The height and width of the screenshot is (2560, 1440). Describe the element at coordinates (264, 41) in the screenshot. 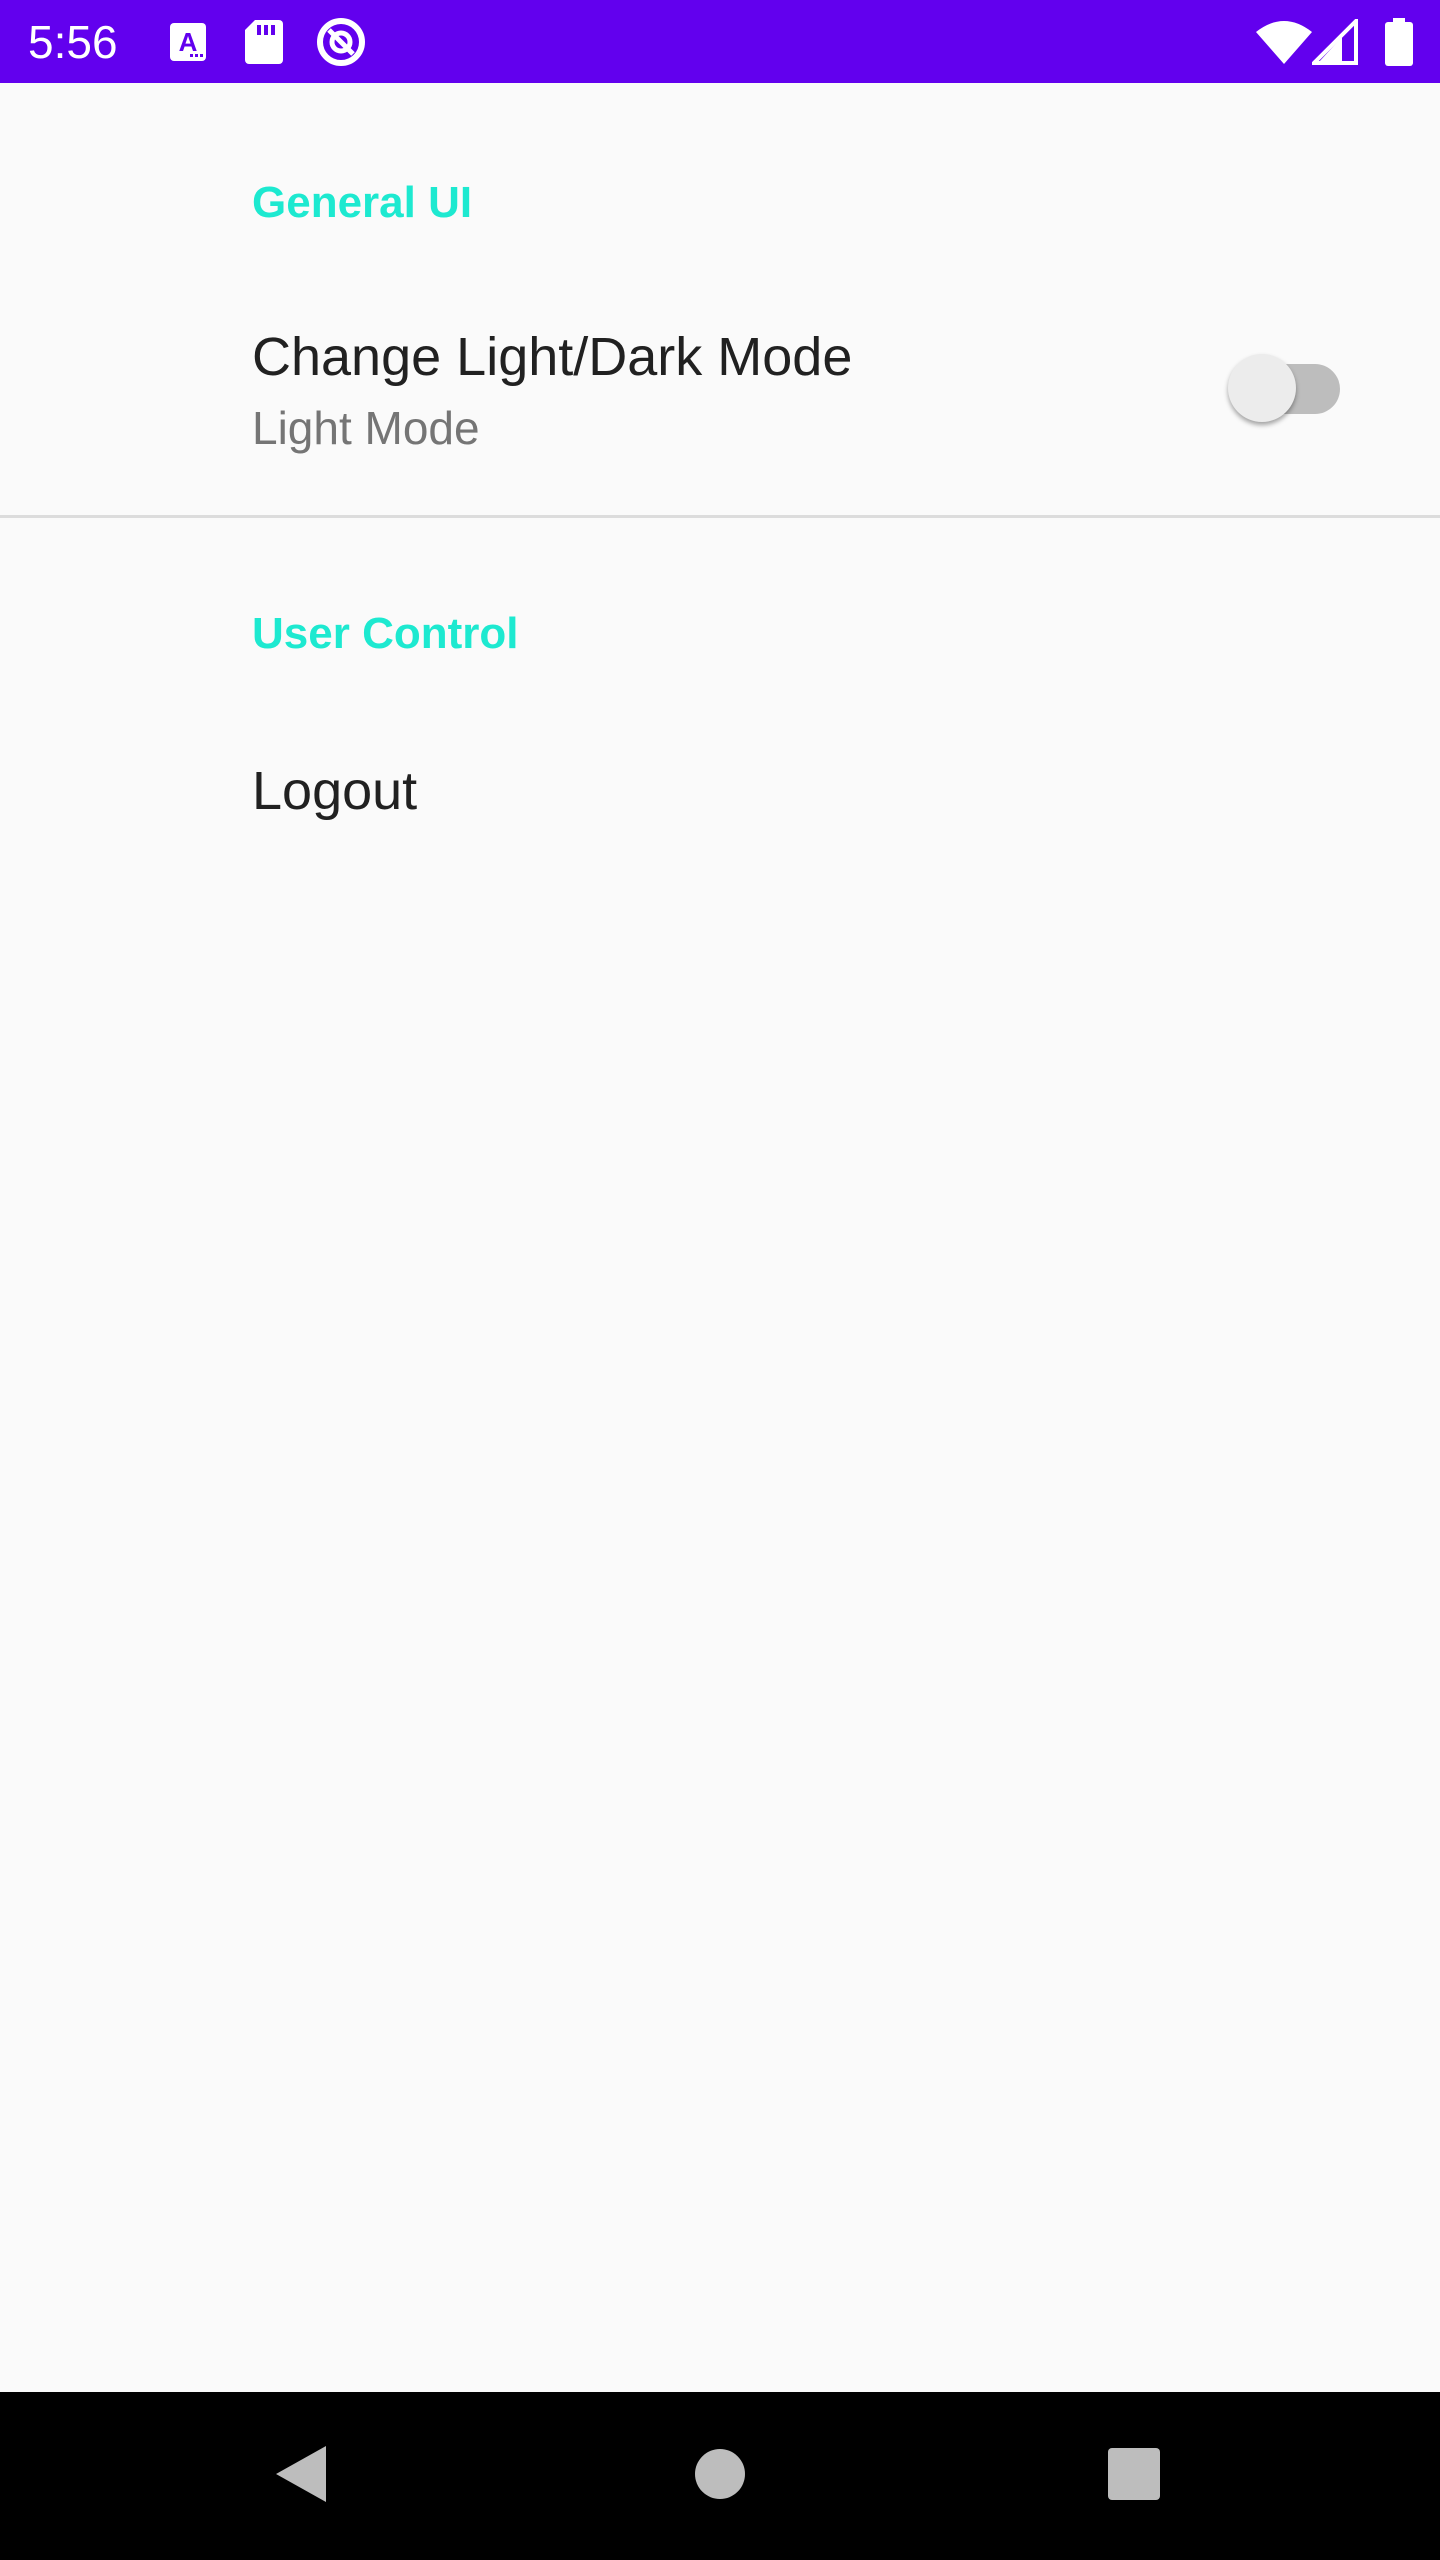

I see `sd-card-icon` at that location.